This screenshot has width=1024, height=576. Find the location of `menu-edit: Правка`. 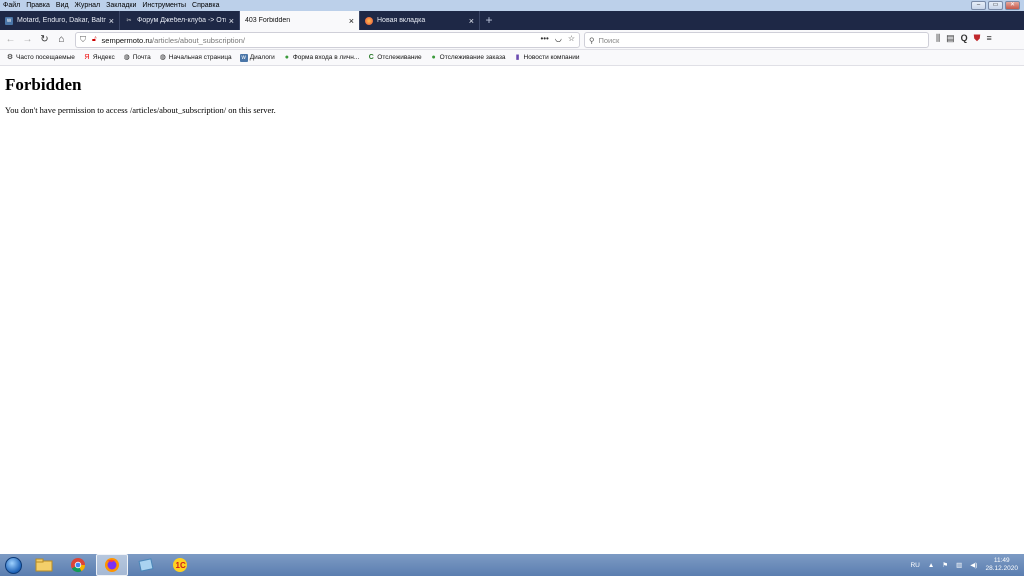

menu-edit: Правка is located at coordinates (38, 5).